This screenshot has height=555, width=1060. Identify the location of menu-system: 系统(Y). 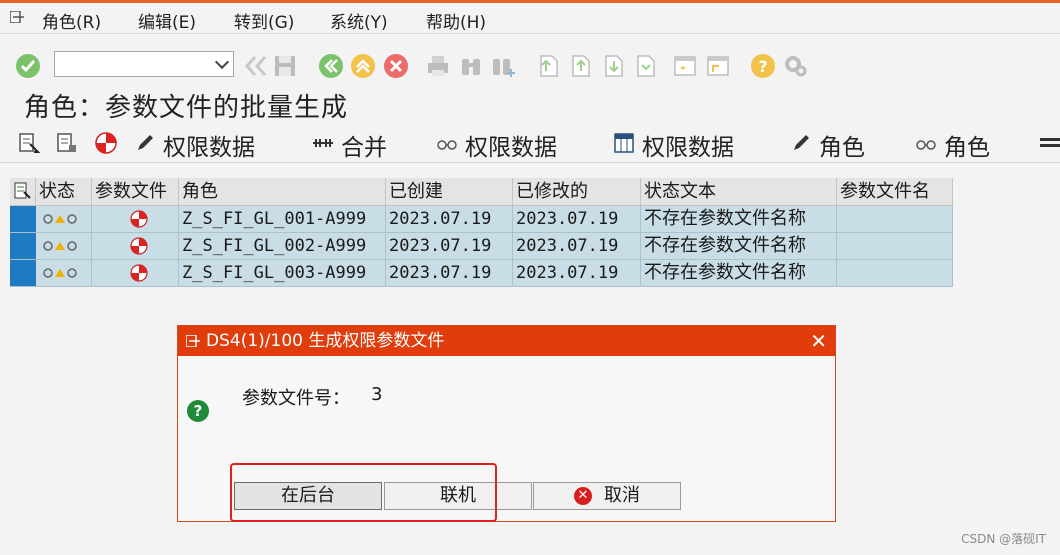
(359, 20).